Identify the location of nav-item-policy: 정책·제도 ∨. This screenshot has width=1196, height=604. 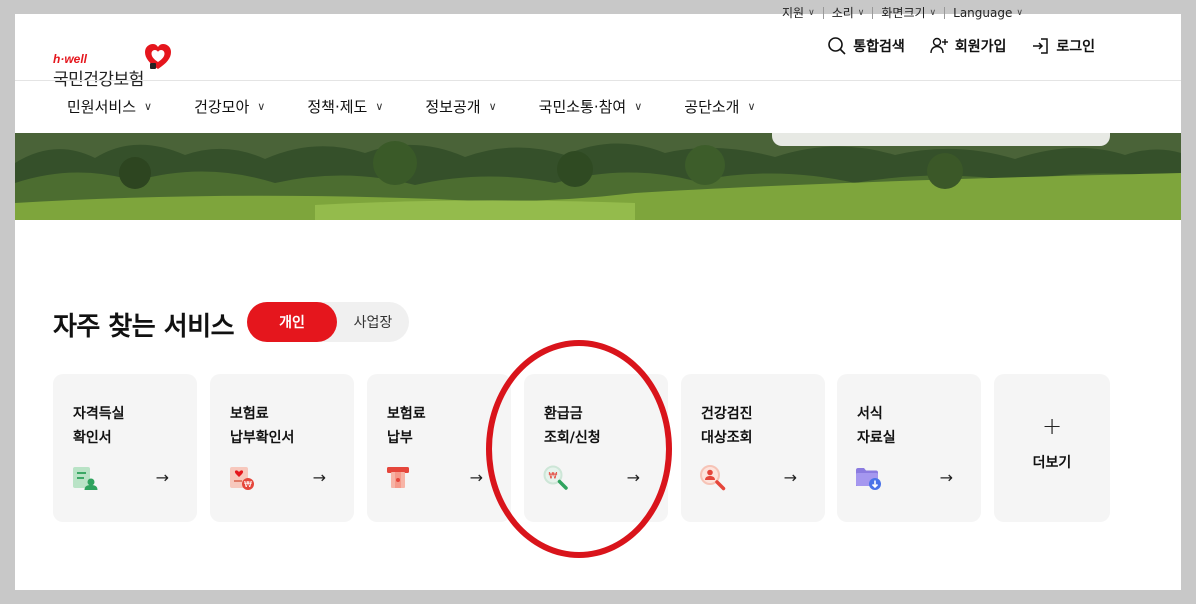
(345, 106).